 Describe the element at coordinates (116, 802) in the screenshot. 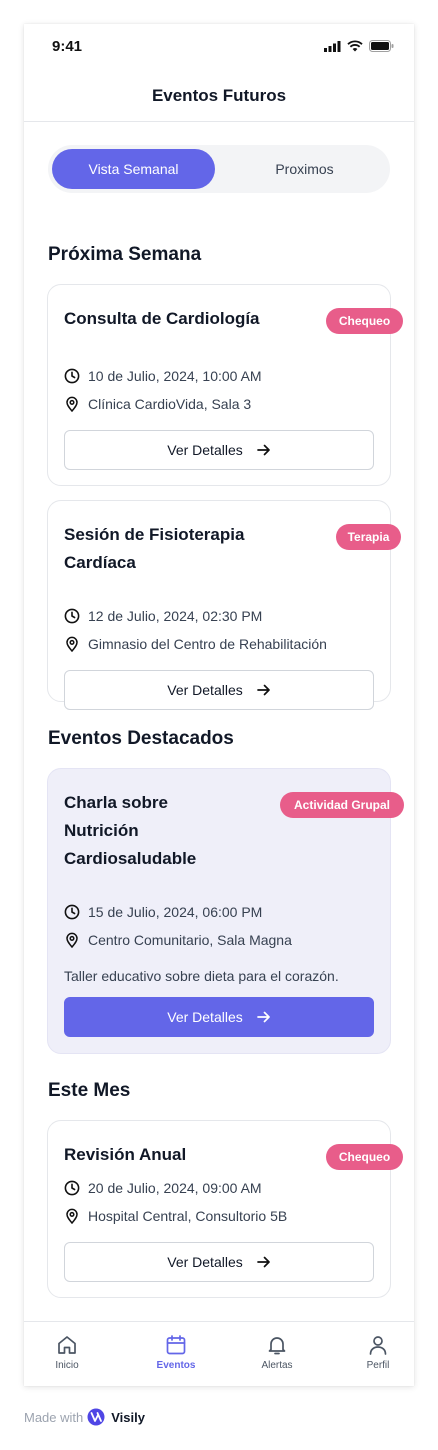

I see `event-title-line: Charla sobre` at that location.